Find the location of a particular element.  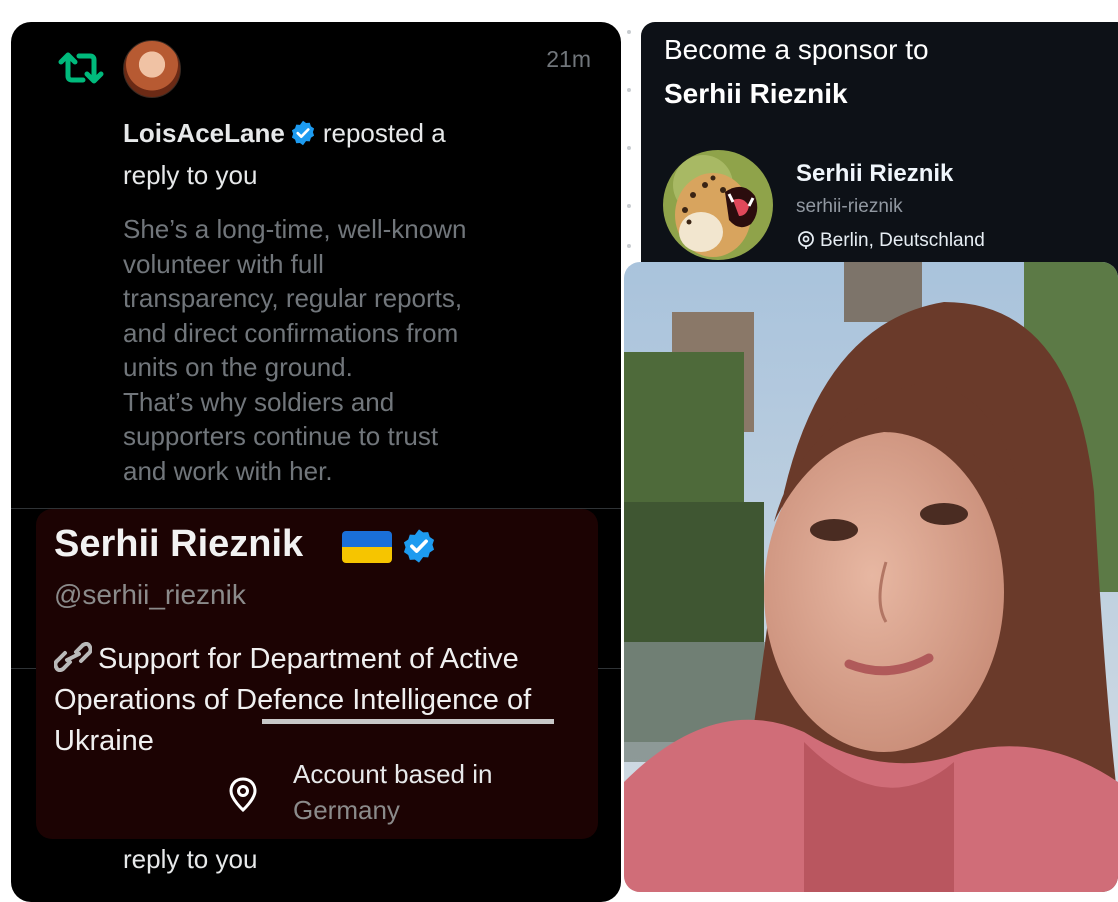

timestamp: 21m is located at coordinates (568, 59).